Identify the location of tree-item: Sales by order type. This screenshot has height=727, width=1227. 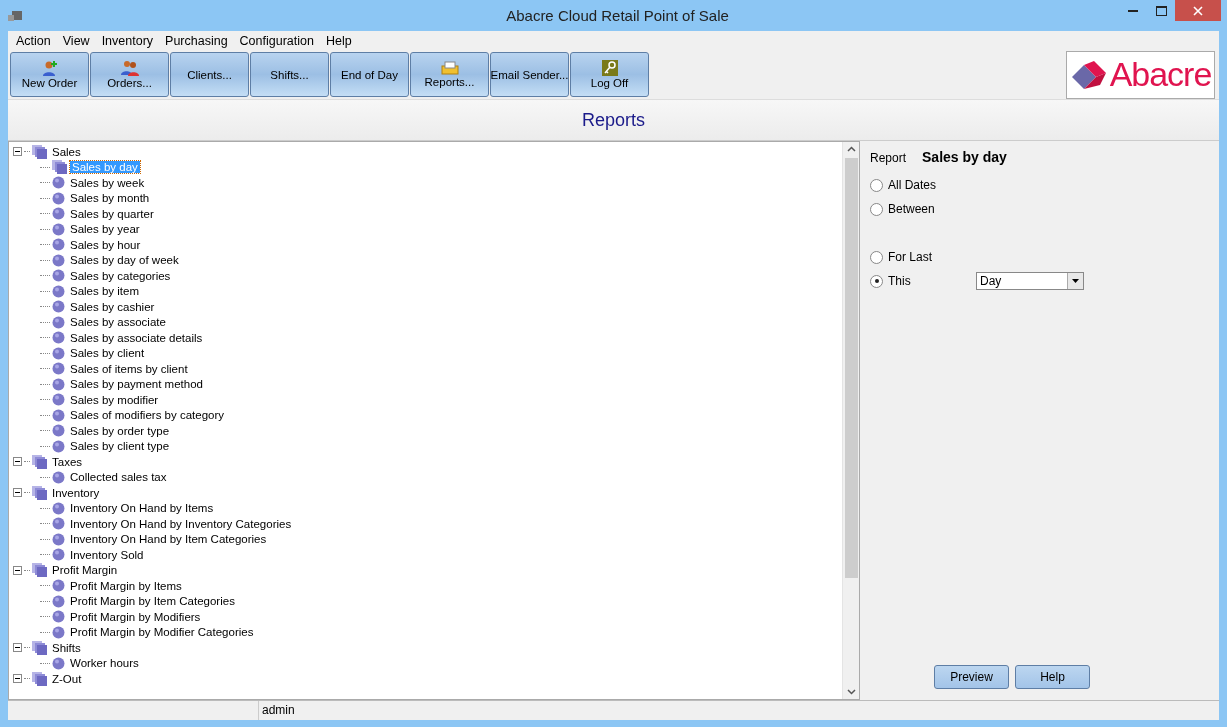
(120, 430).